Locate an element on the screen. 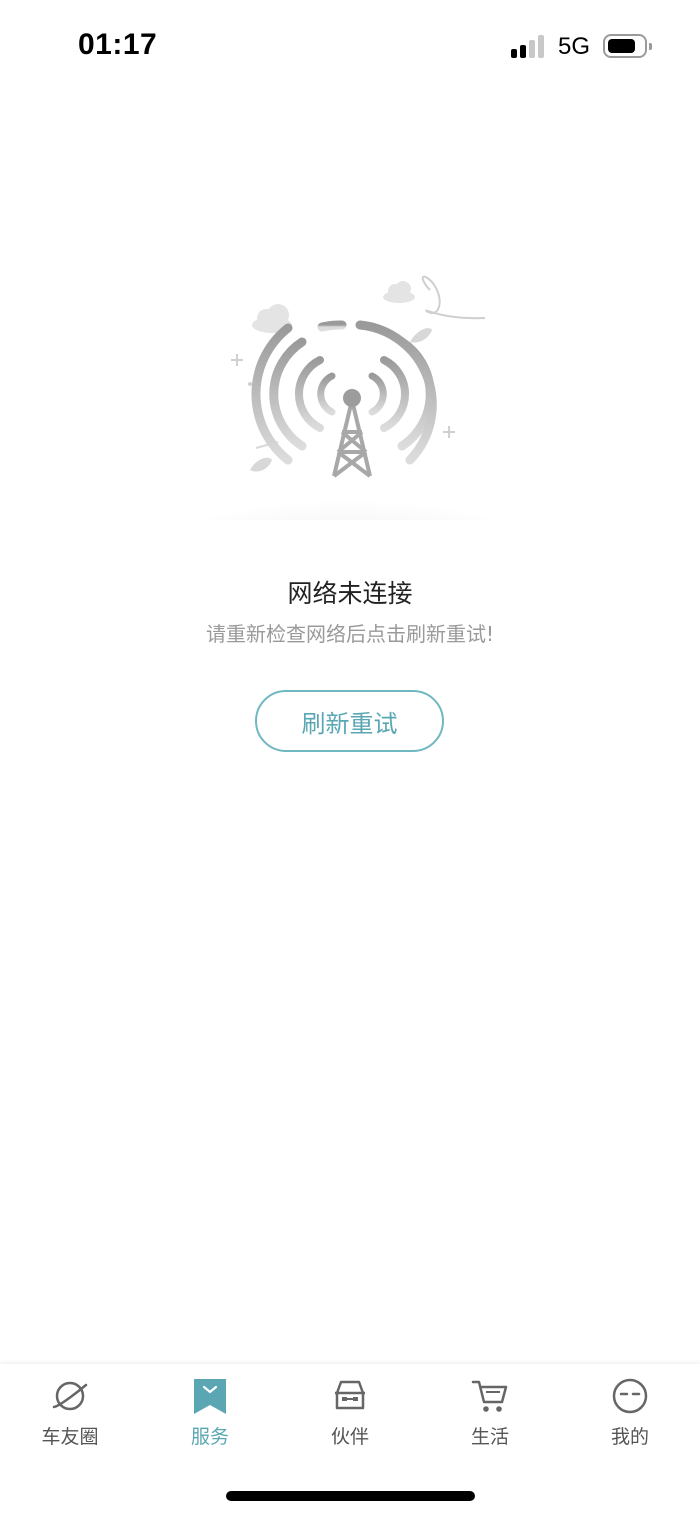 The image size is (700, 1515). cloud-icon is located at coordinates (399, 292).